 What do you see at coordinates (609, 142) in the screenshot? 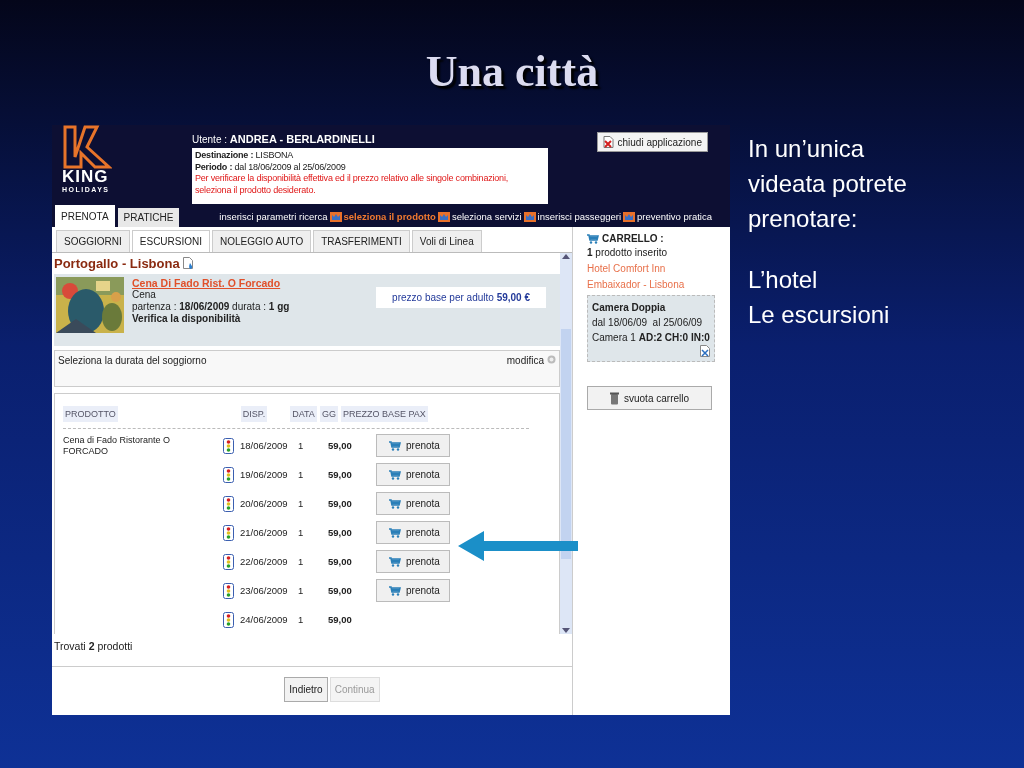
I see `close-document-icon` at bounding box center [609, 142].